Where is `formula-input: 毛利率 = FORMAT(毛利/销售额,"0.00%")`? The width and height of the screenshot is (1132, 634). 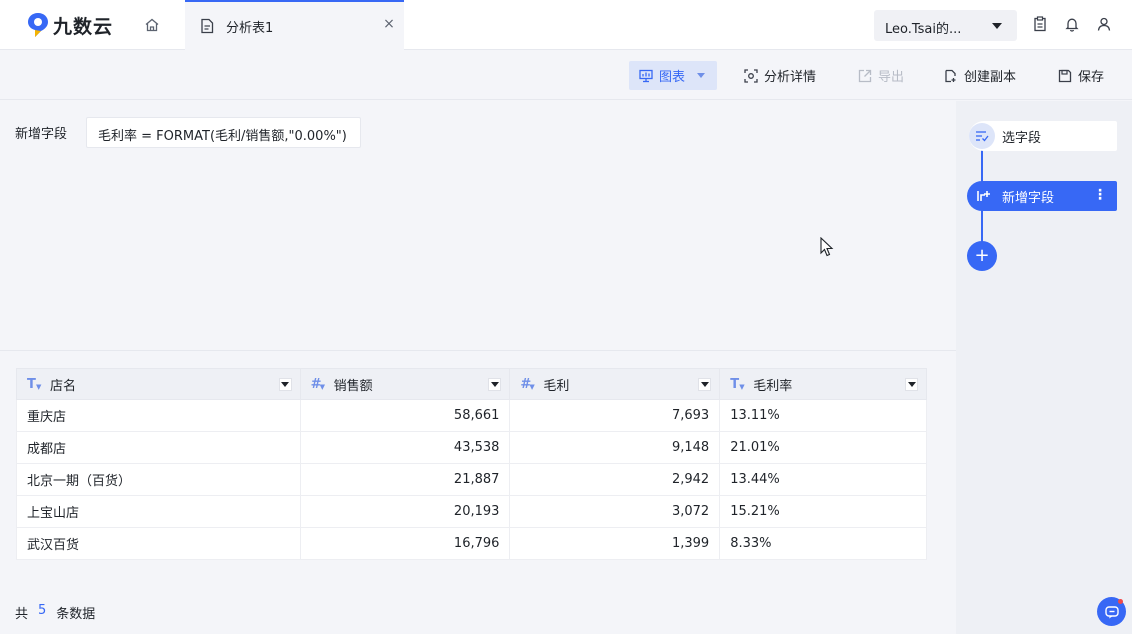 formula-input: 毛利率 = FORMAT(毛利/销售额,"0.00%") is located at coordinates (223, 132).